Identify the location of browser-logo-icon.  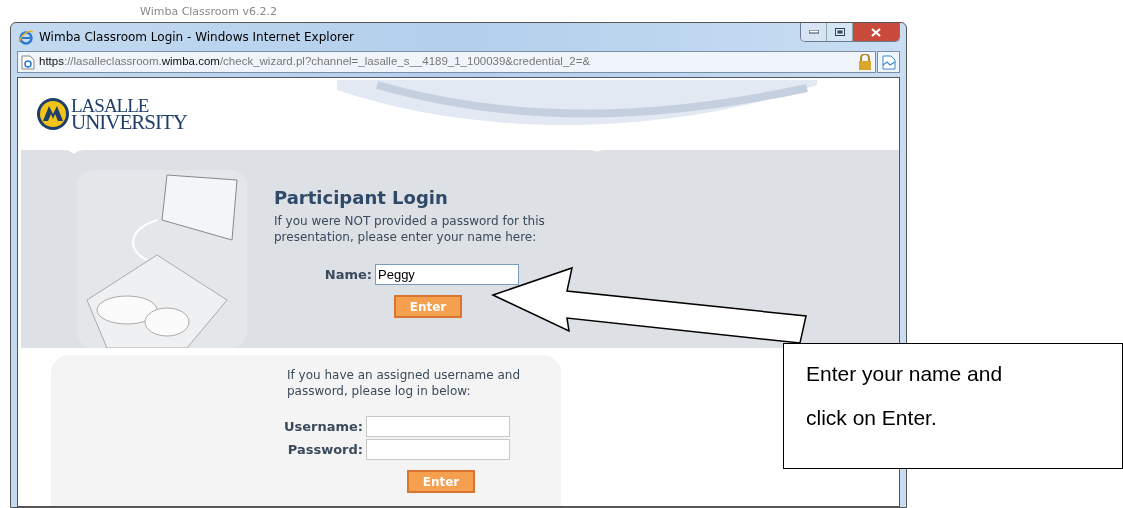
(26, 36).